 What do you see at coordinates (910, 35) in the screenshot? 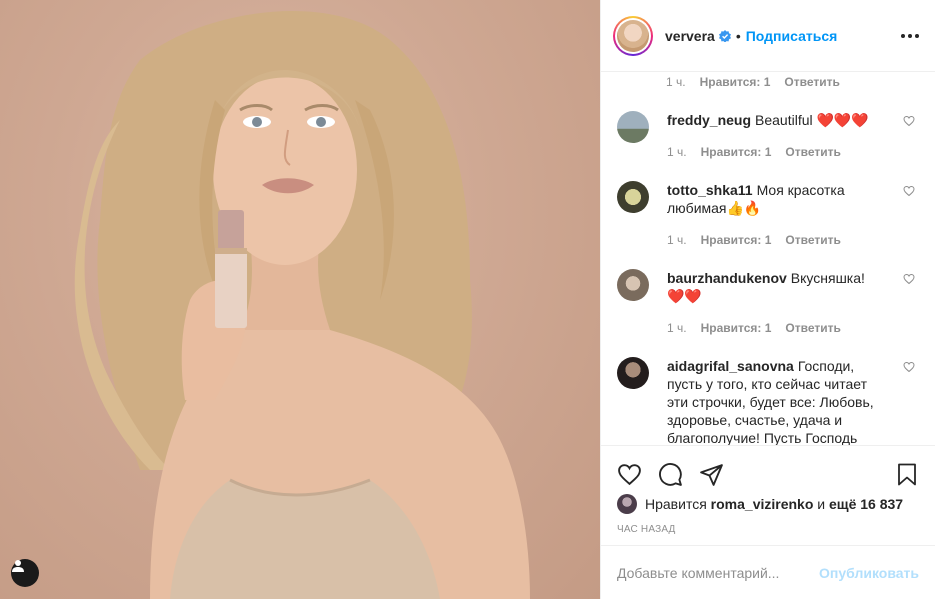
I see `more-icon` at bounding box center [910, 35].